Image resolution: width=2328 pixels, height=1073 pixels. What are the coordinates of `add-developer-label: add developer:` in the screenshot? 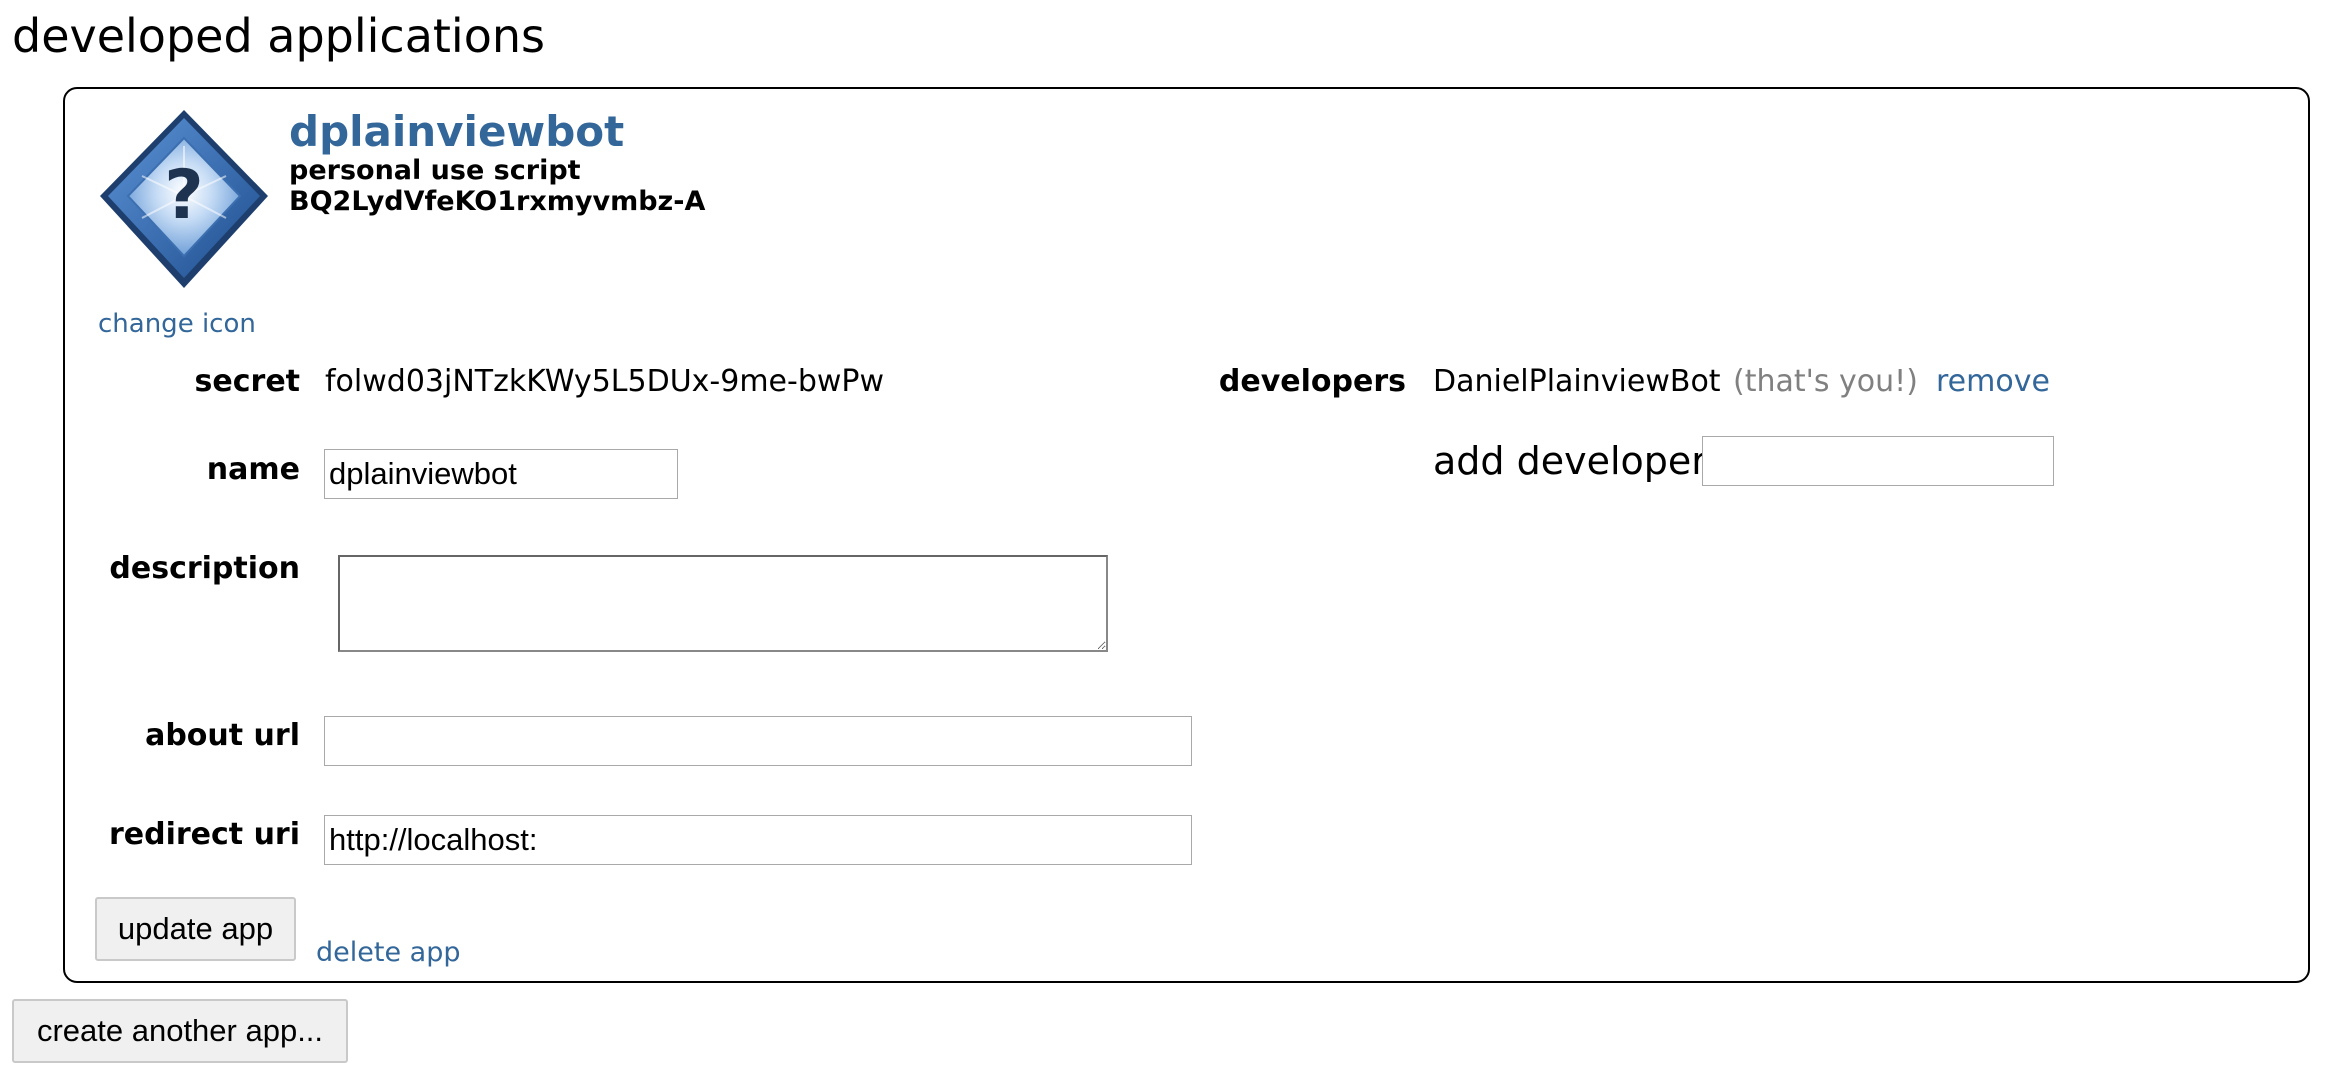 It's located at (1576, 461).